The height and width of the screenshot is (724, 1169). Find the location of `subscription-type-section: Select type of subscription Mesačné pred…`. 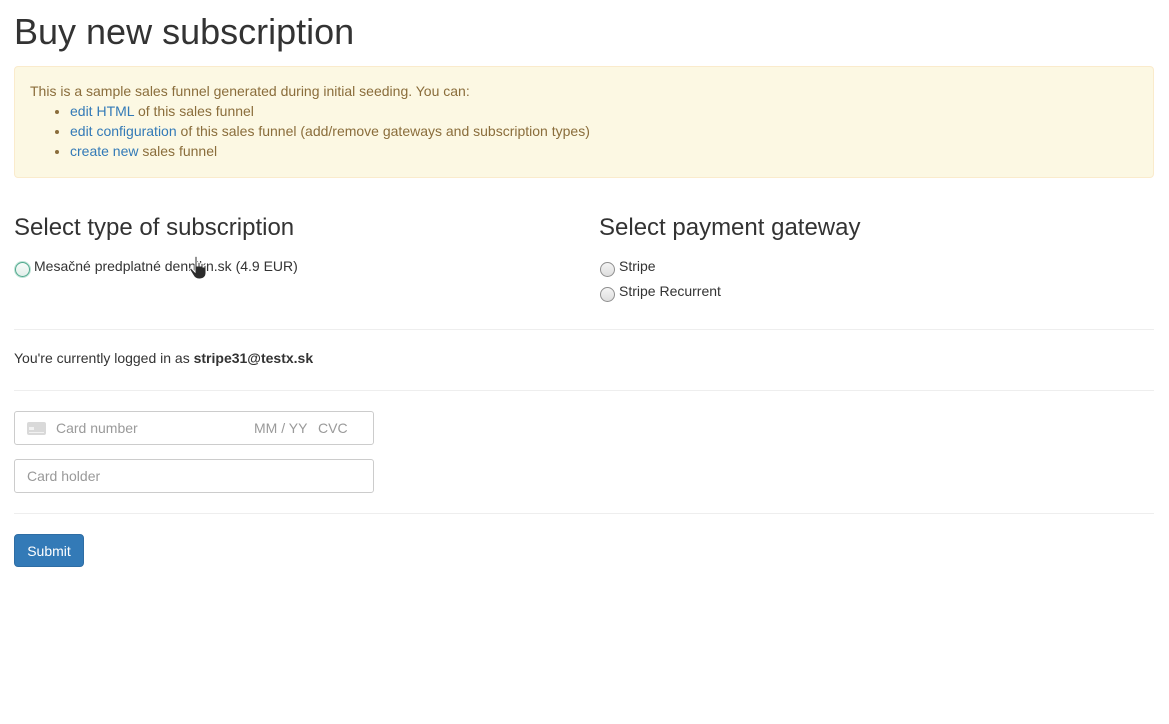

subscription-type-section: Select type of subscription Mesačné pred… is located at coordinates (299, 245).